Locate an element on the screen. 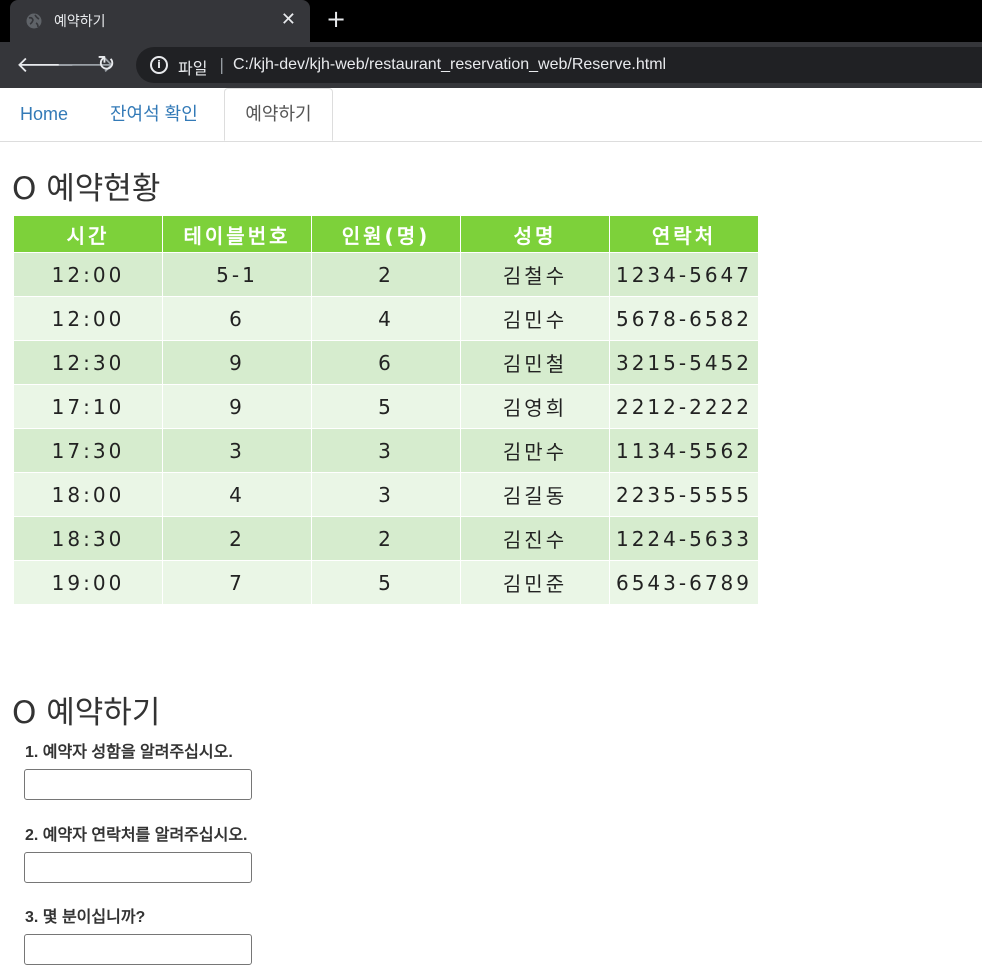 Image resolution: width=982 pixels, height=980 pixels. table-row: 12:00 6 4 김민수 5678-6582 is located at coordinates (386, 318).